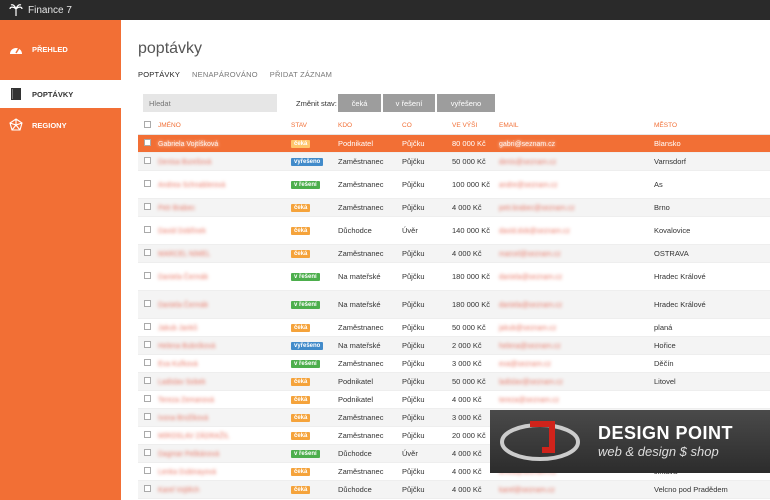 Image resolution: width=770 pixels, height=500 pixels. I want to click on row-name: Tereza Zemanová, so click(186, 400).